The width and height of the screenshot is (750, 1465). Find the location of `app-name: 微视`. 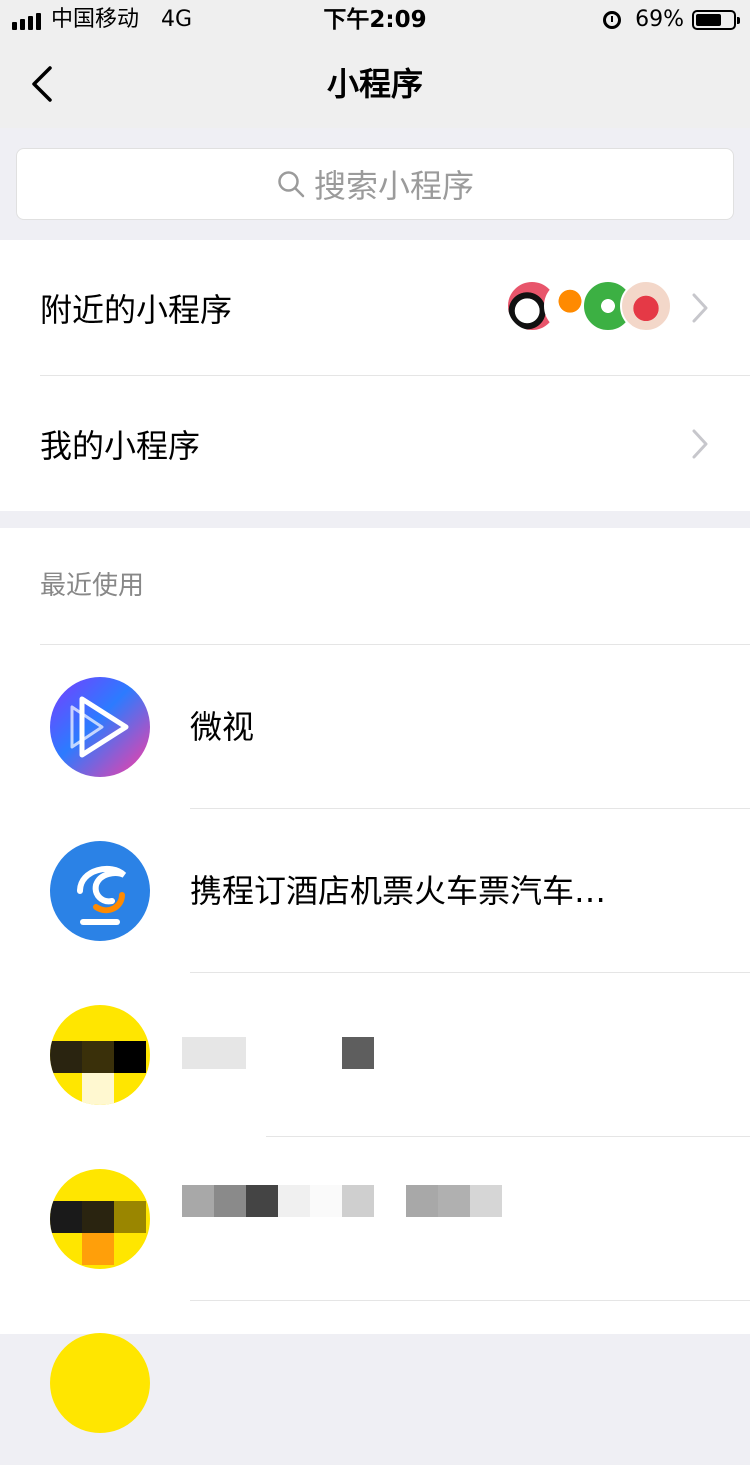

app-name: 微视 is located at coordinates (222, 727).